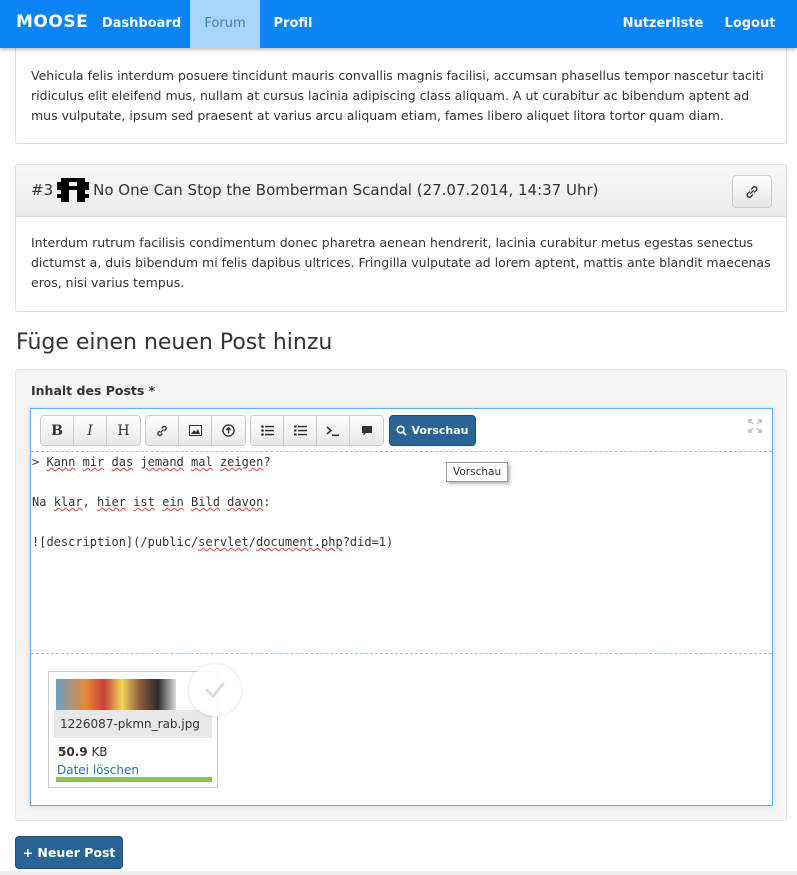 The height and width of the screenshot is (875, 797). What do you see at coordinates (42, 190) in the screenshot?
I see `post-number: #3` at bounding box center [42, 190].